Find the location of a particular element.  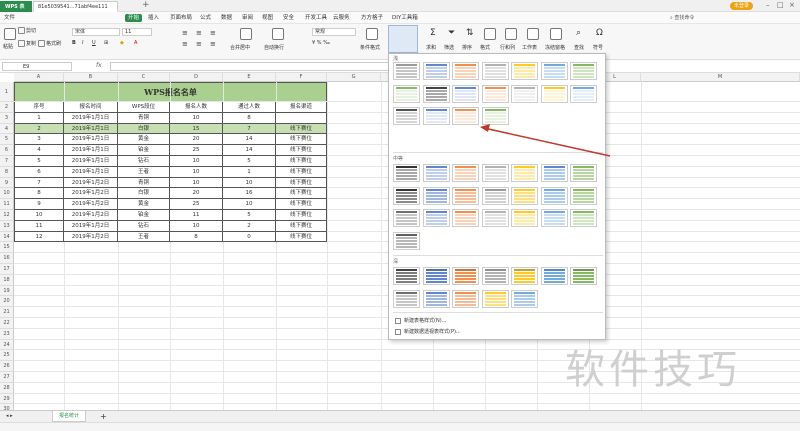

copy-button: 复制 is located at coordinates (27, 43).